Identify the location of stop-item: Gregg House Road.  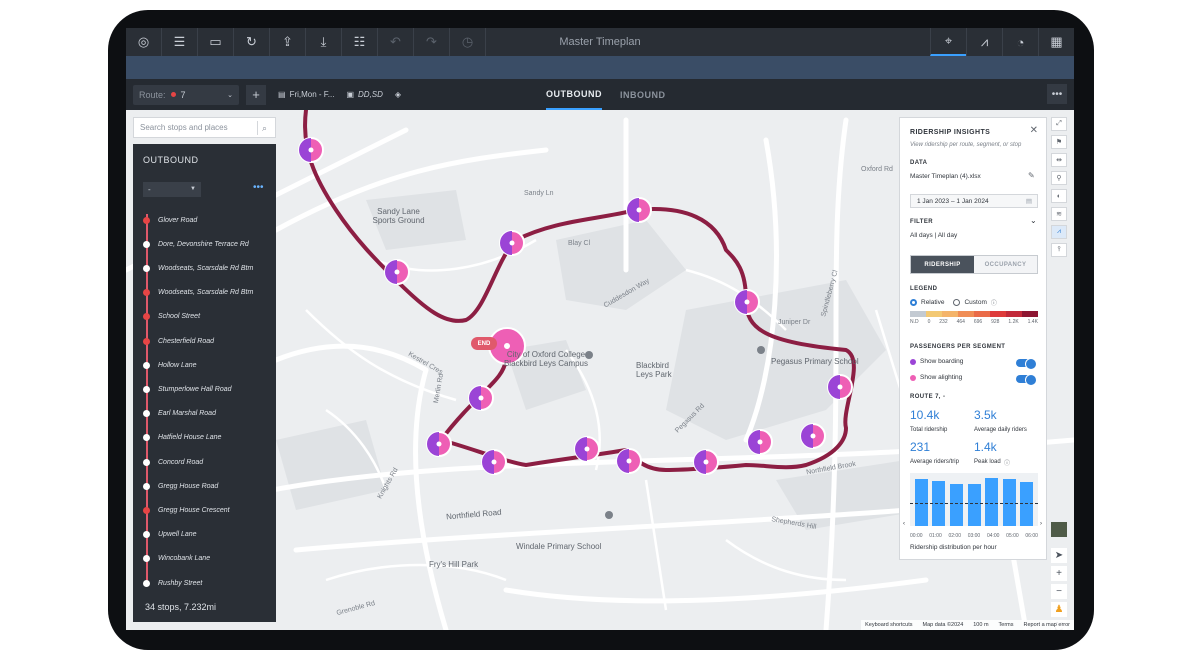
(180, 486).